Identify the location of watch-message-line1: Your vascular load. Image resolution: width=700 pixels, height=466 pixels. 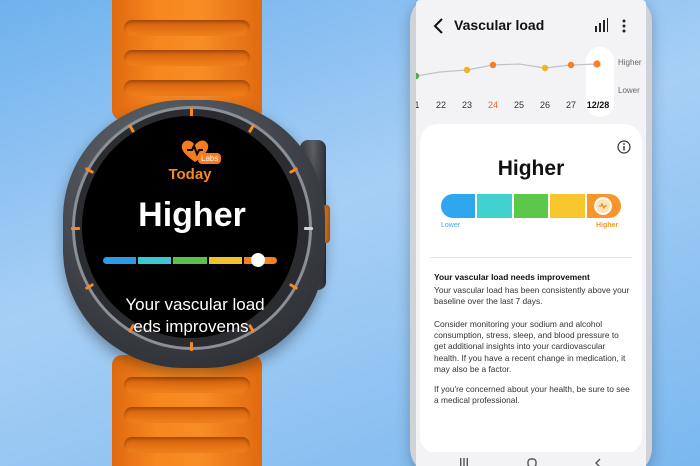
(195, 304).